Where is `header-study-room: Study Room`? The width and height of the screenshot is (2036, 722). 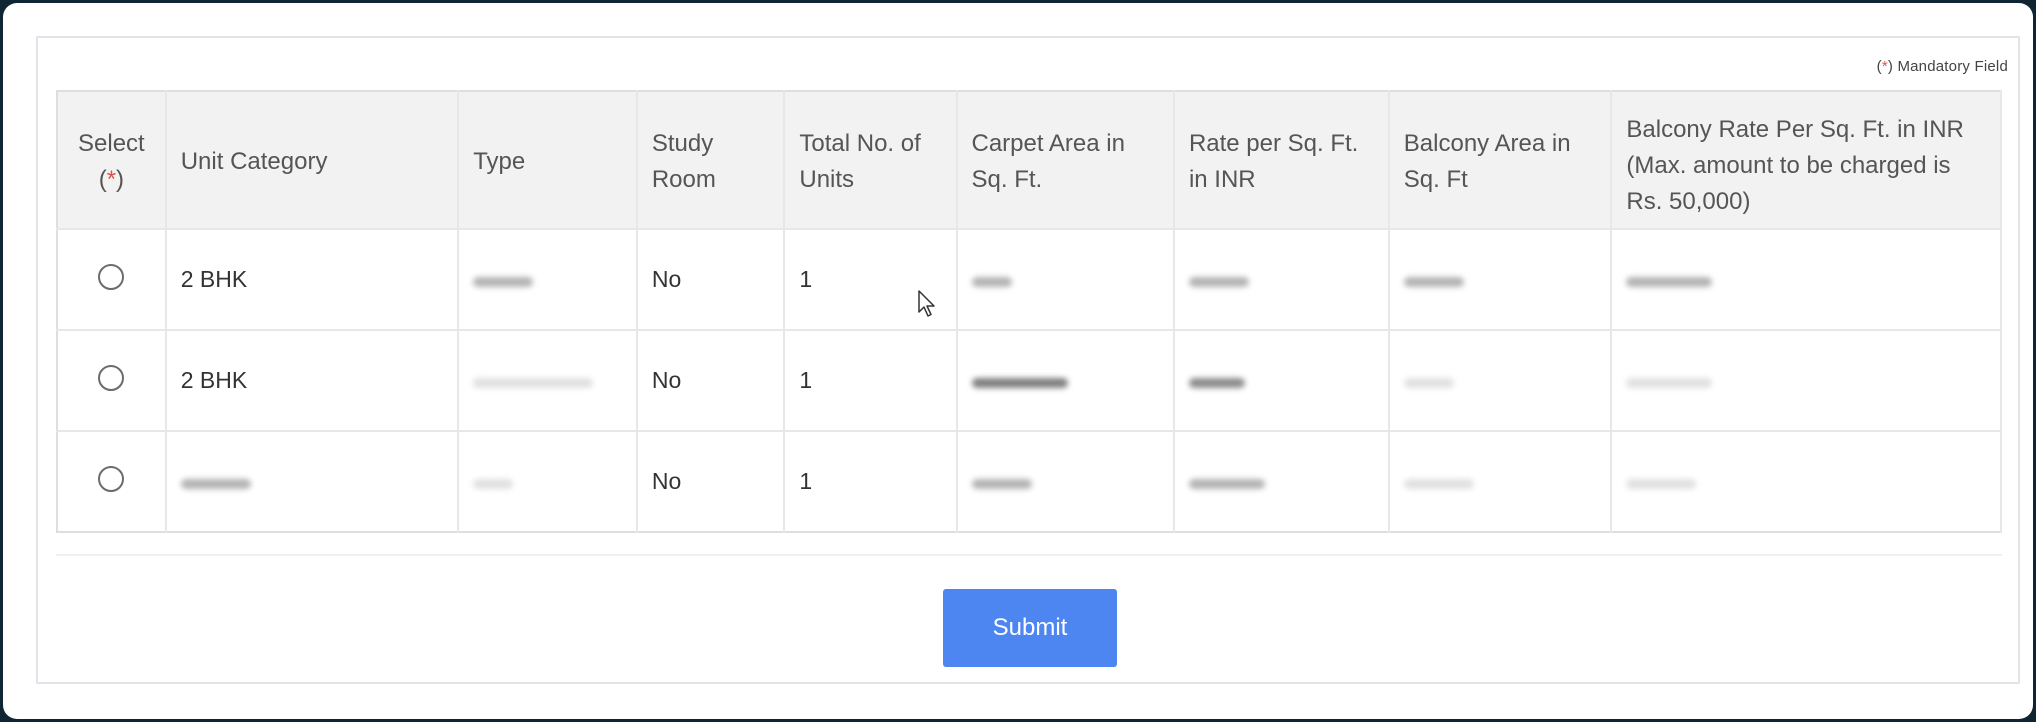
header-study-room: Study Room is located at coordinates (711, 160).